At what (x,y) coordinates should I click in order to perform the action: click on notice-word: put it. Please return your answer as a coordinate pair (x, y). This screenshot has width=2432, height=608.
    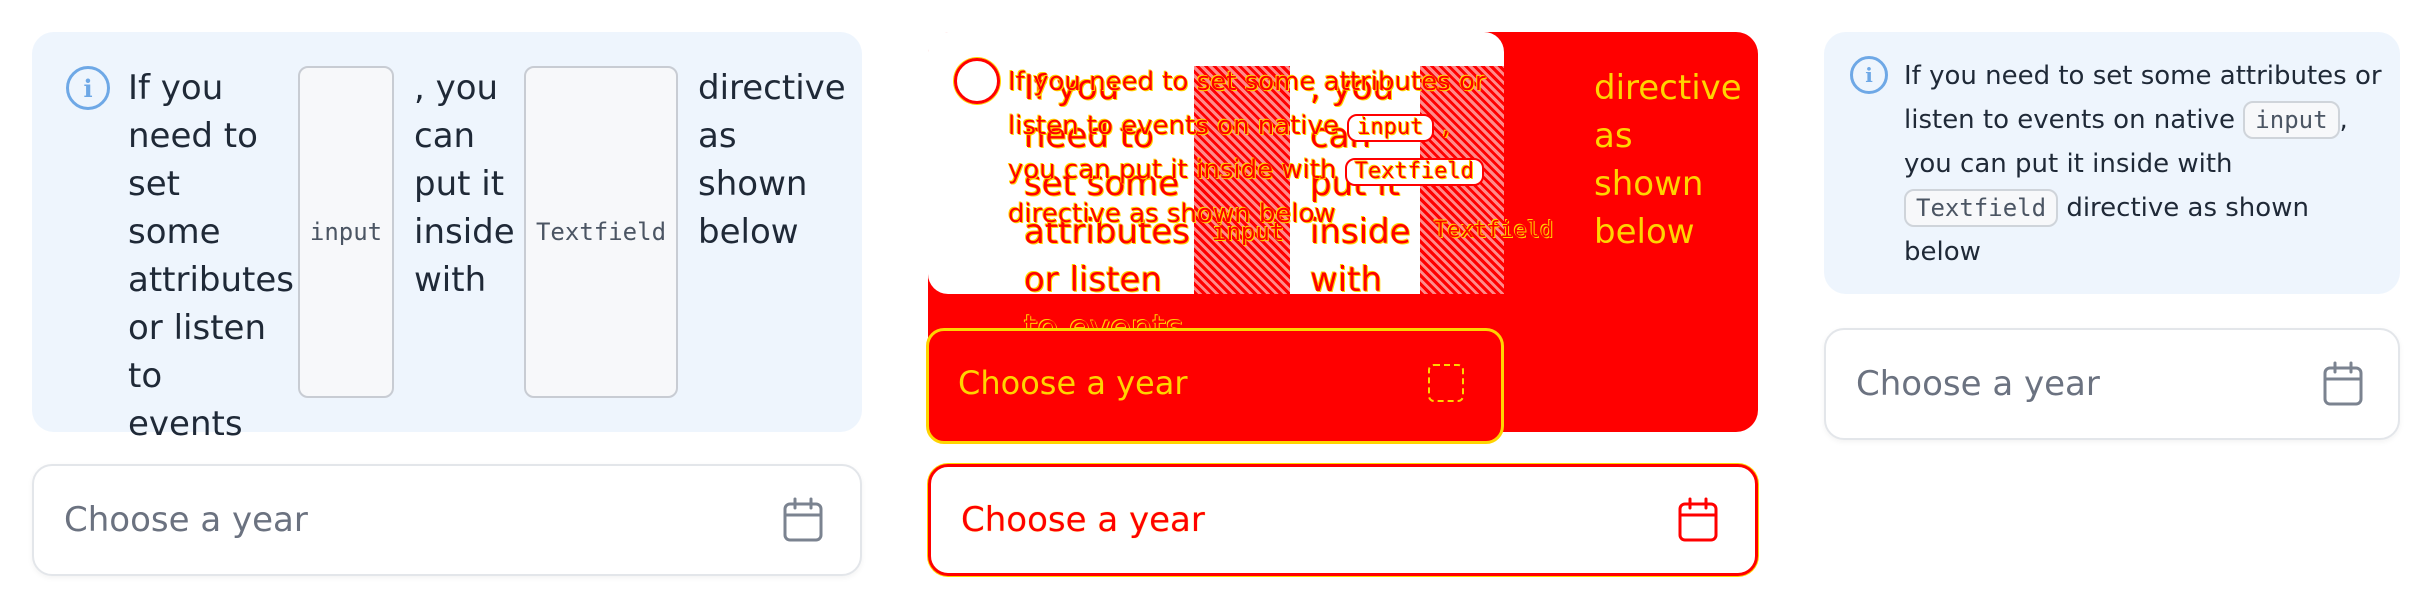
    Looking at the image, I should click on (459, 184).